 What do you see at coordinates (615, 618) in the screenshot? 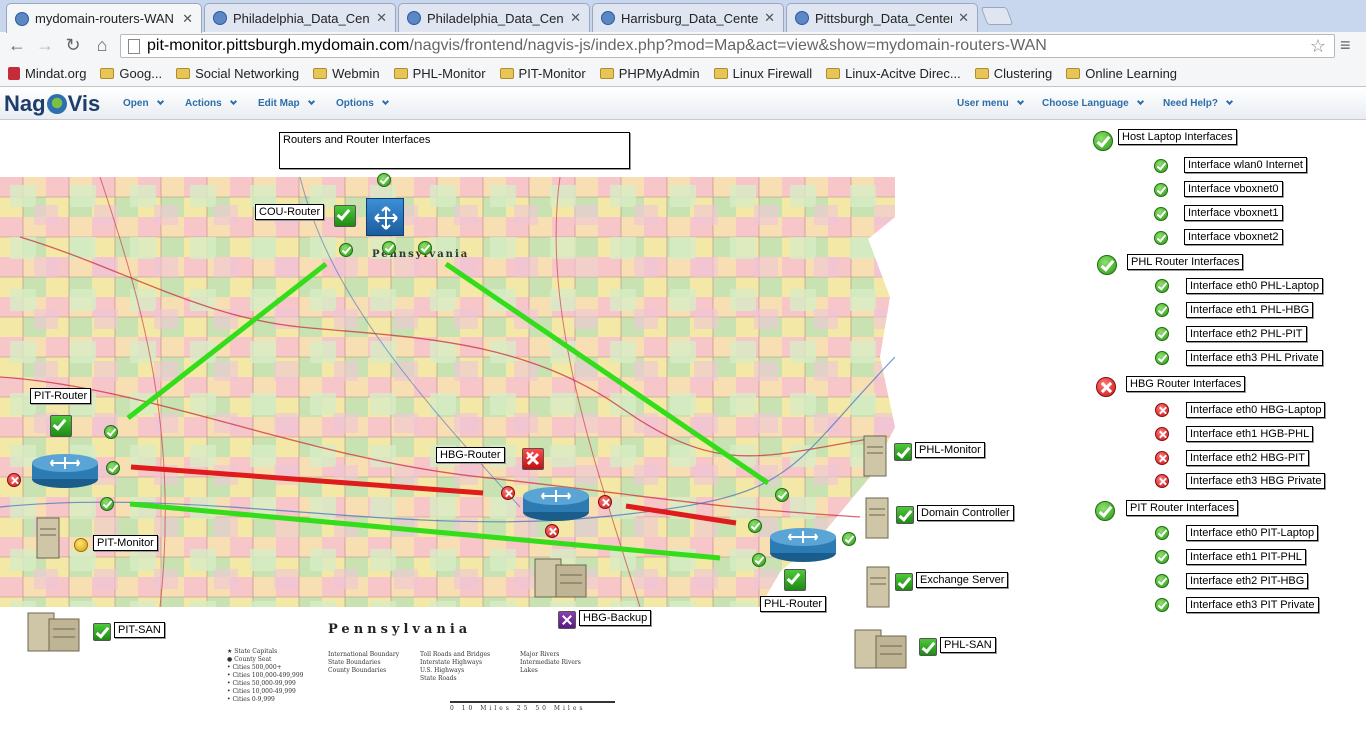
I see `hbg-backup-label: HBG-Backup` at bounding box center [615, 618].